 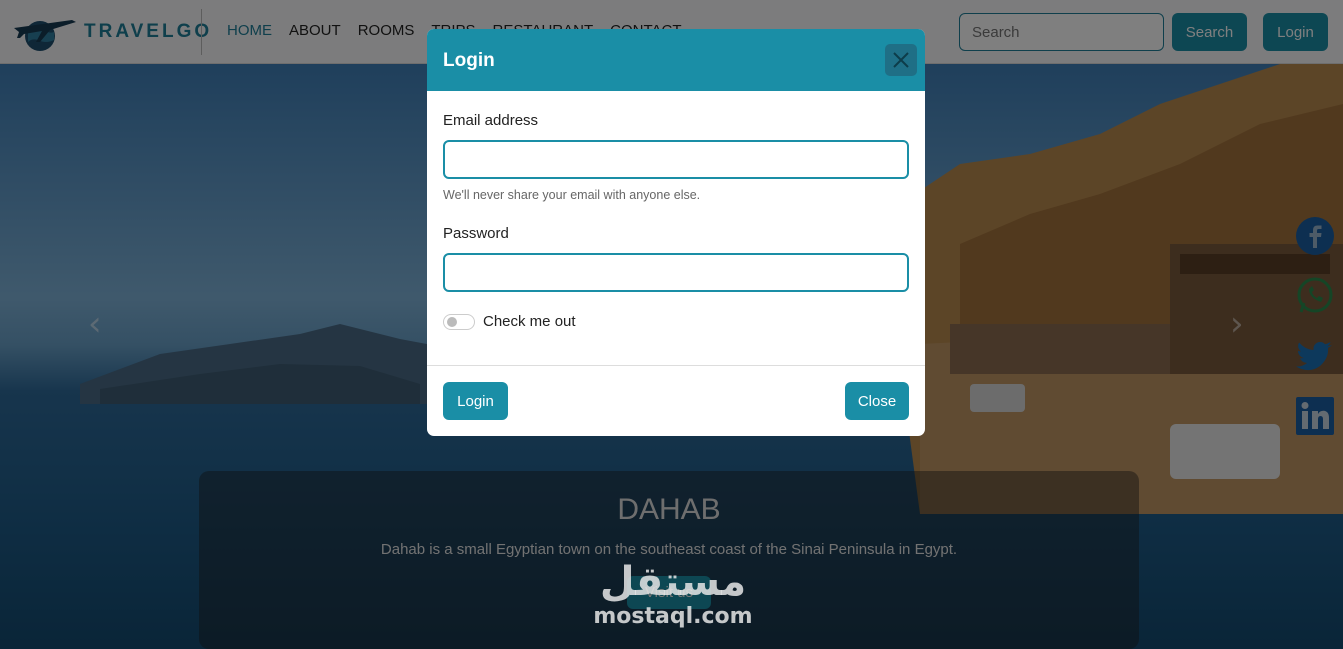 I want to click on email-field, so click(x=676, y=159).